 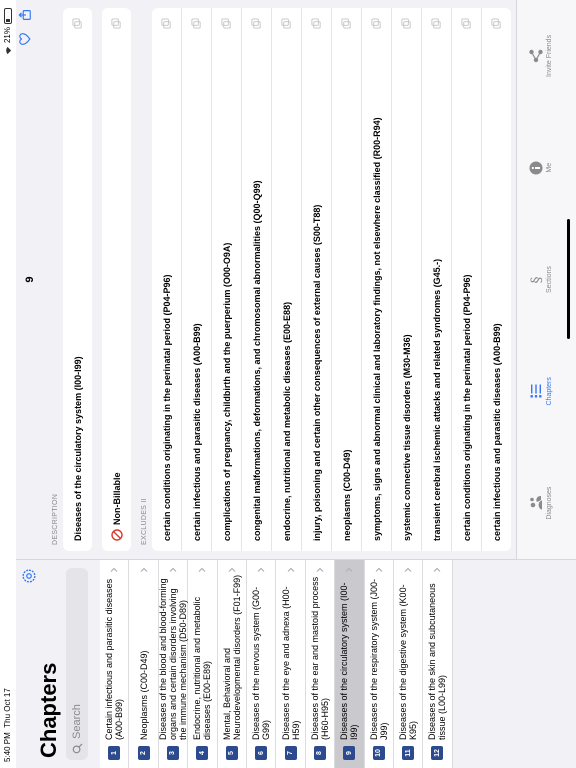 What do you see at coordinates (7, 35) in the screenshot?
I see `battery-percent: 21%` at bounding box center [7, 35].